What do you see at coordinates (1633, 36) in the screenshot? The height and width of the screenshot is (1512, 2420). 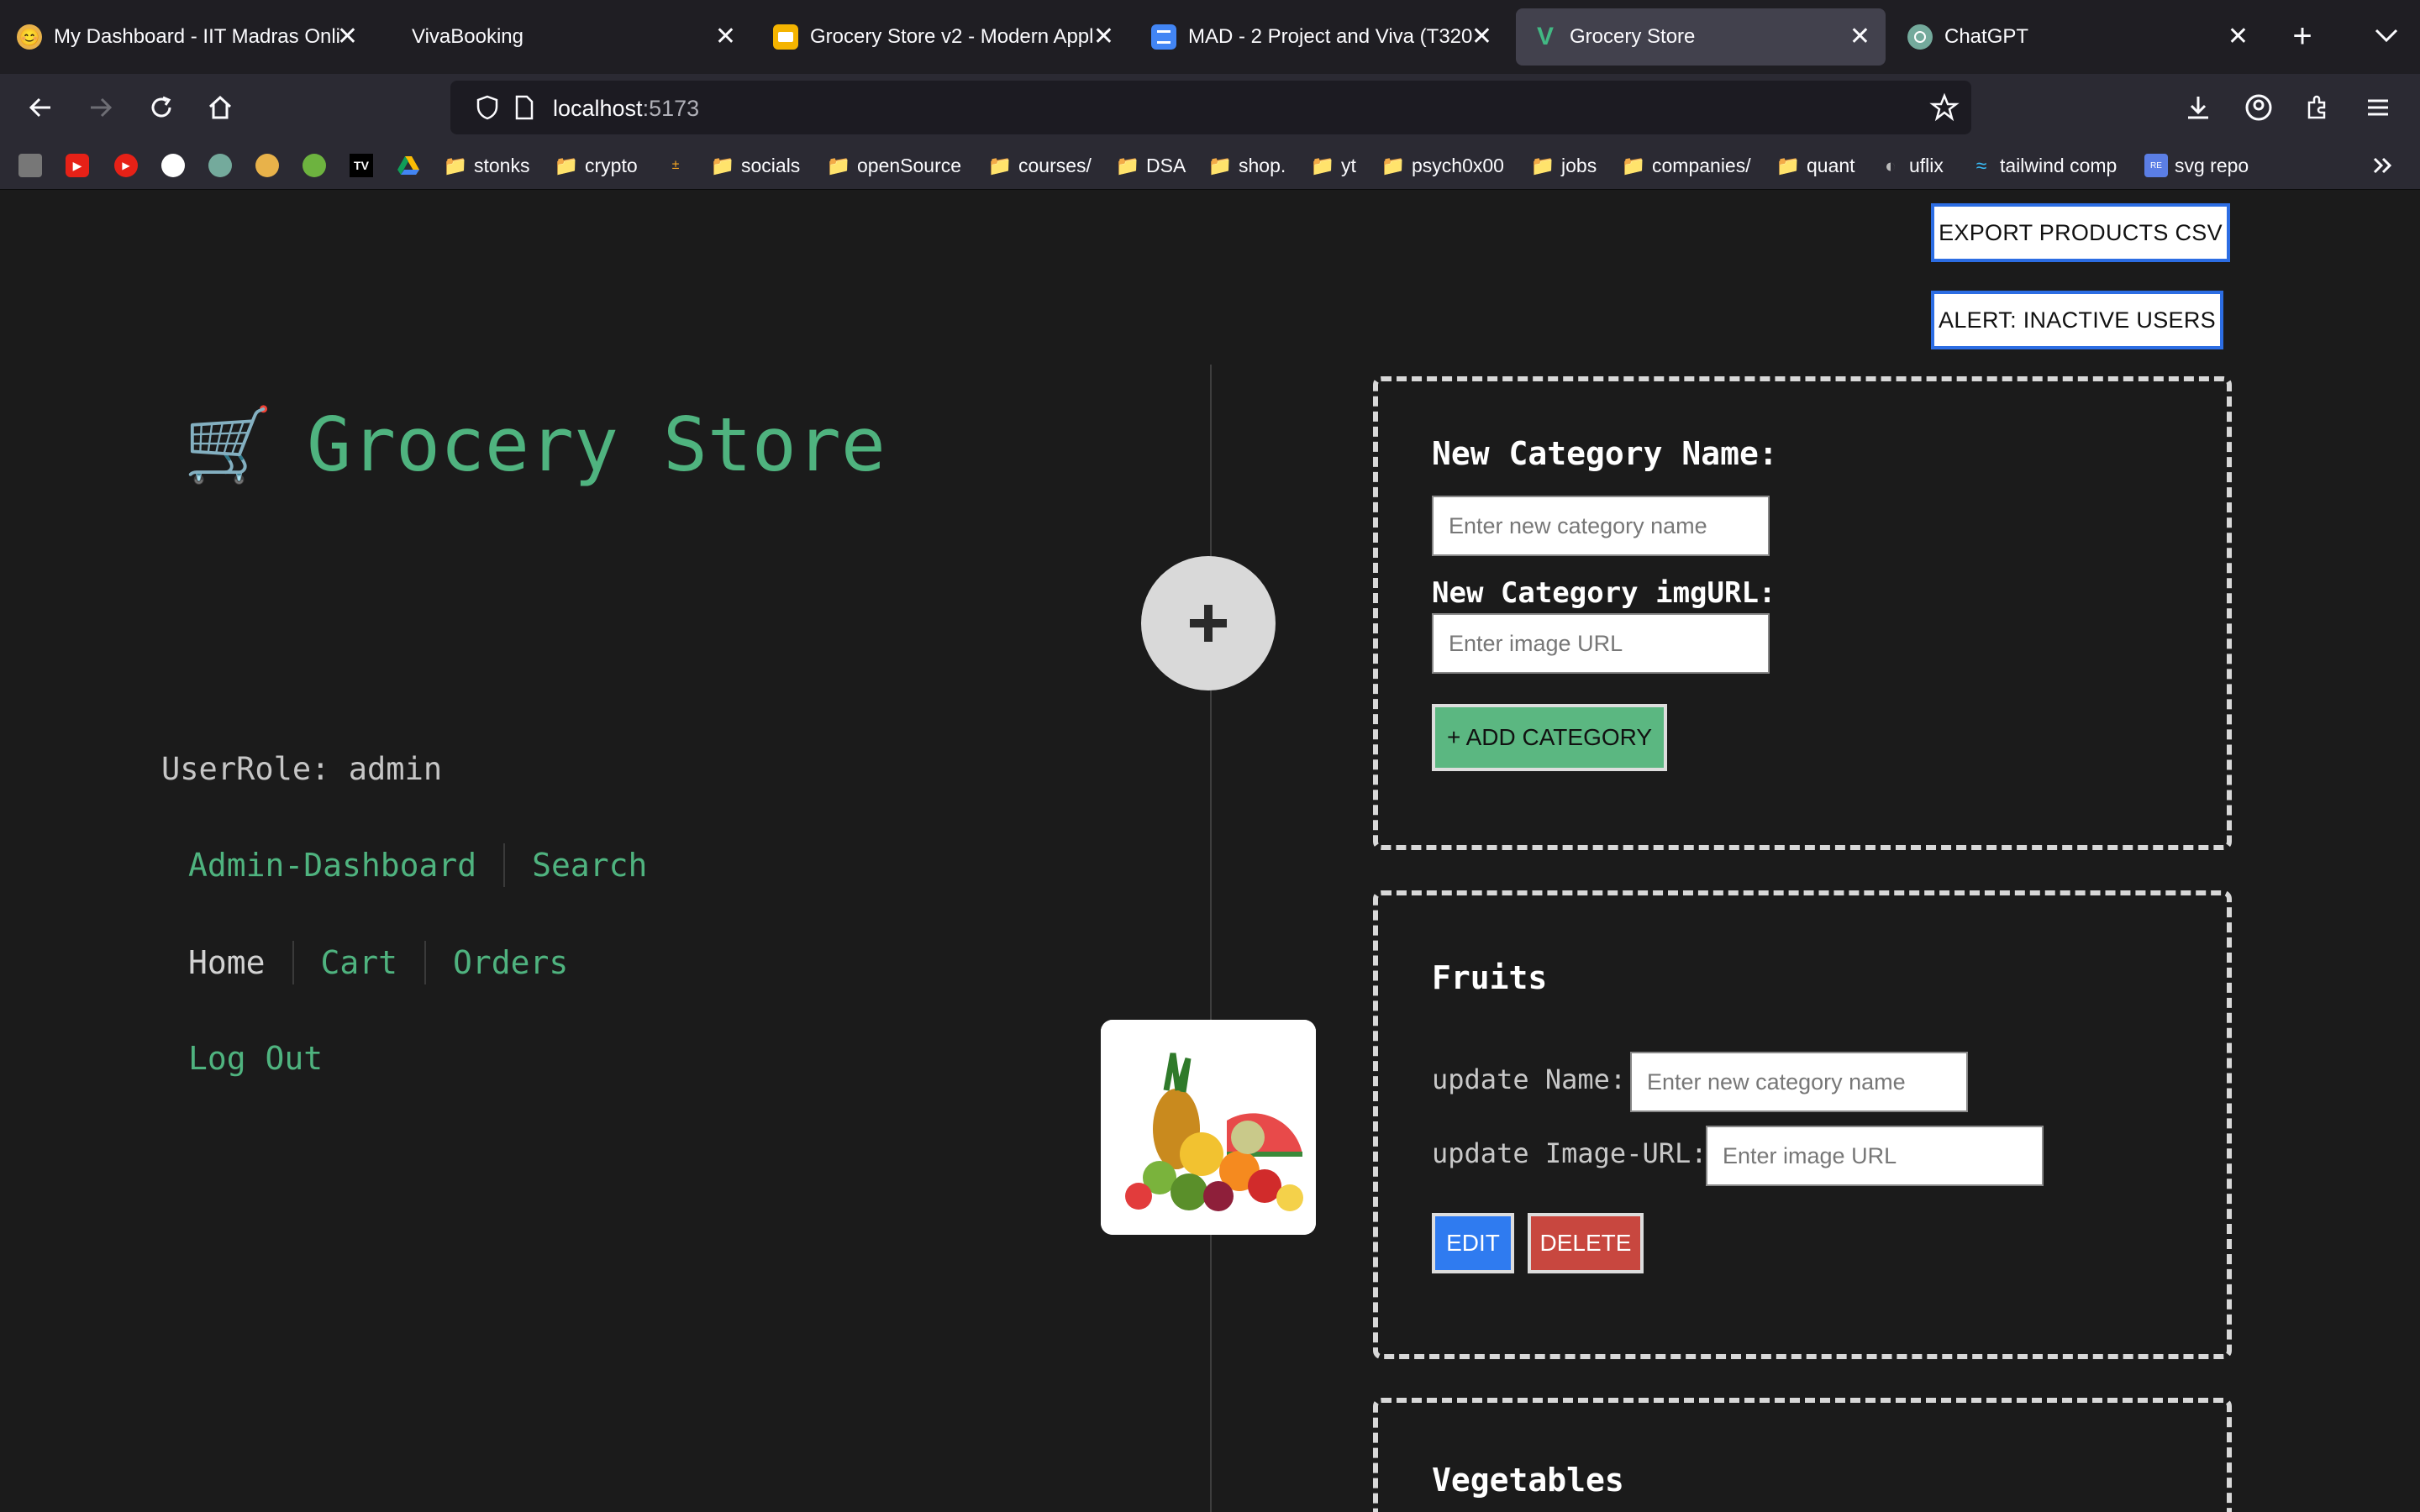 I see `tab-title: Grocery Store` at bounding box center [1633, 36].